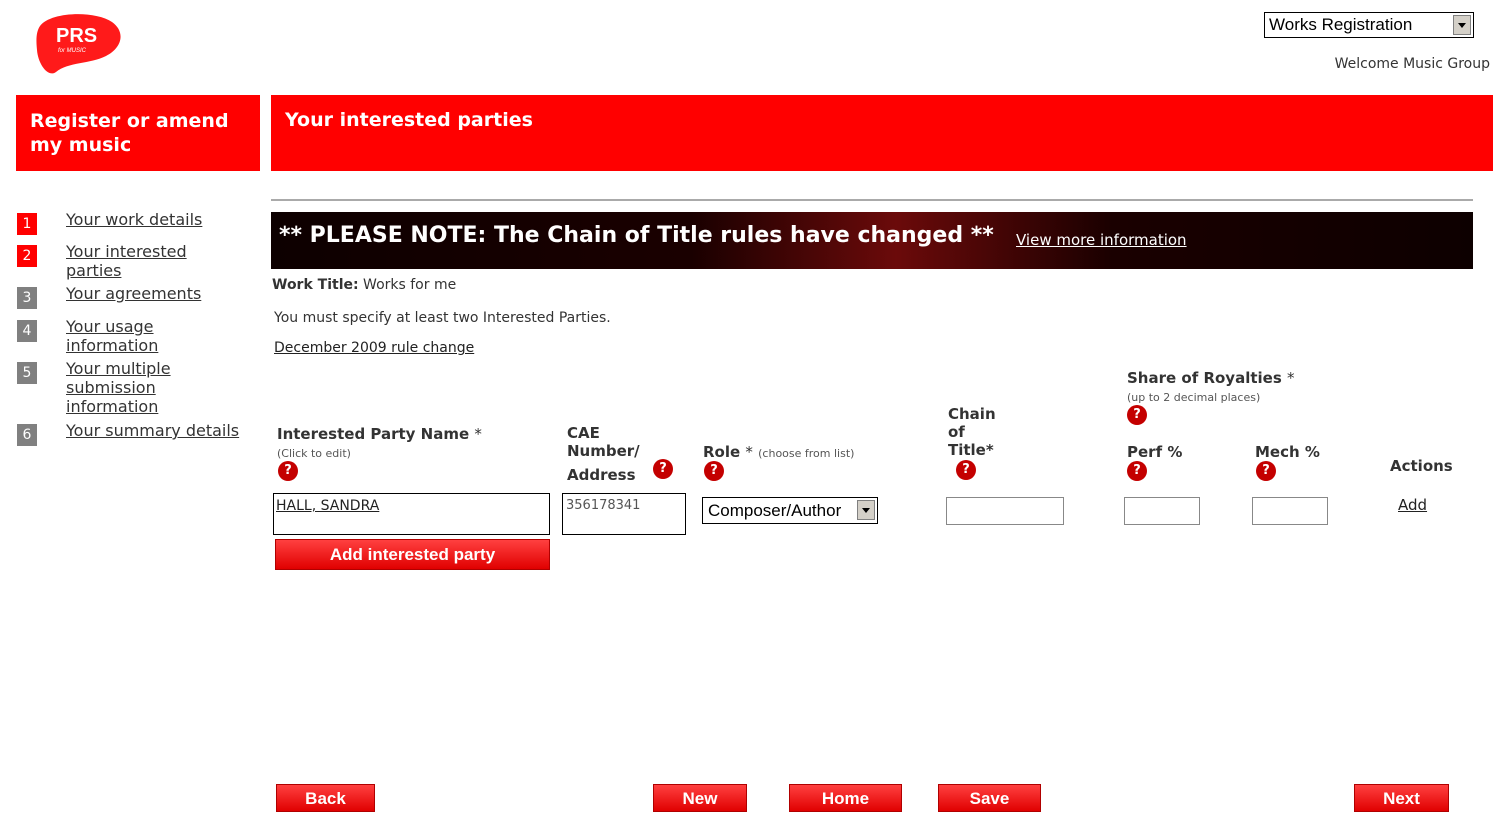  What do you see at coordinates (972, 414) in the screenshot?
I see `col-chain-line1: Chain` at bounding box center [972, 414].